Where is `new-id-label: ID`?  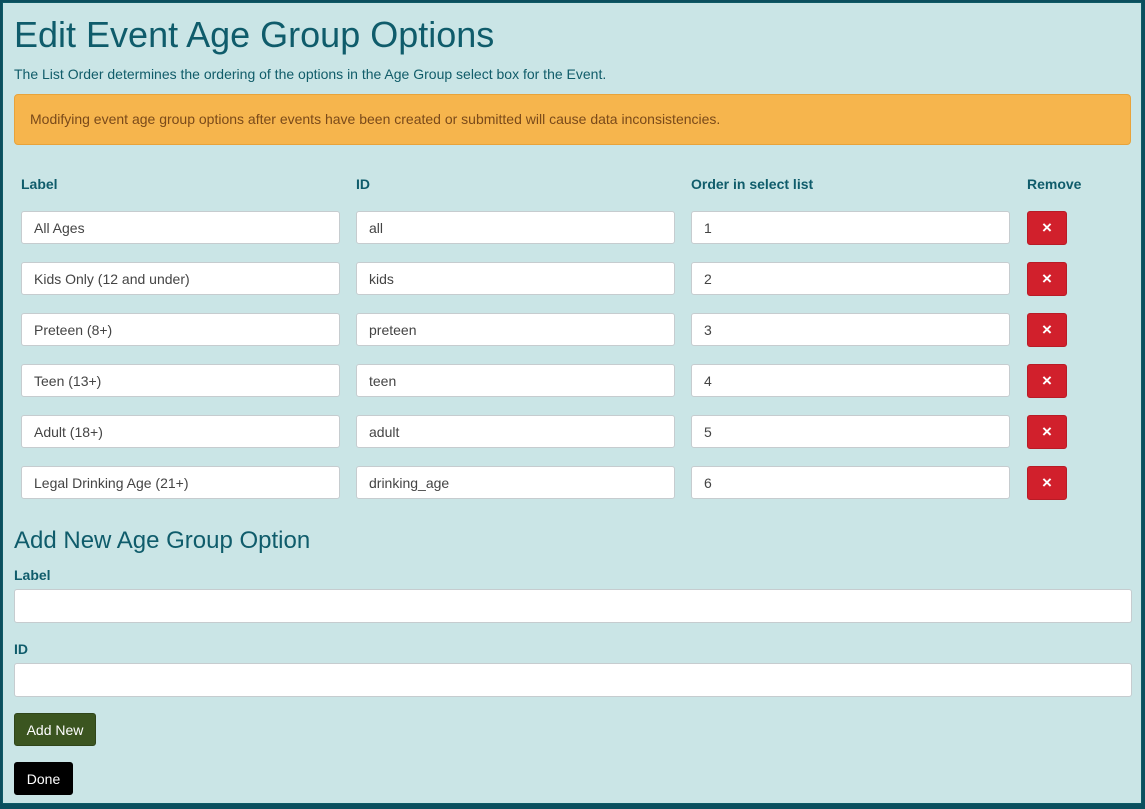
new-id-label: ID is located at coordinates (21, 649).